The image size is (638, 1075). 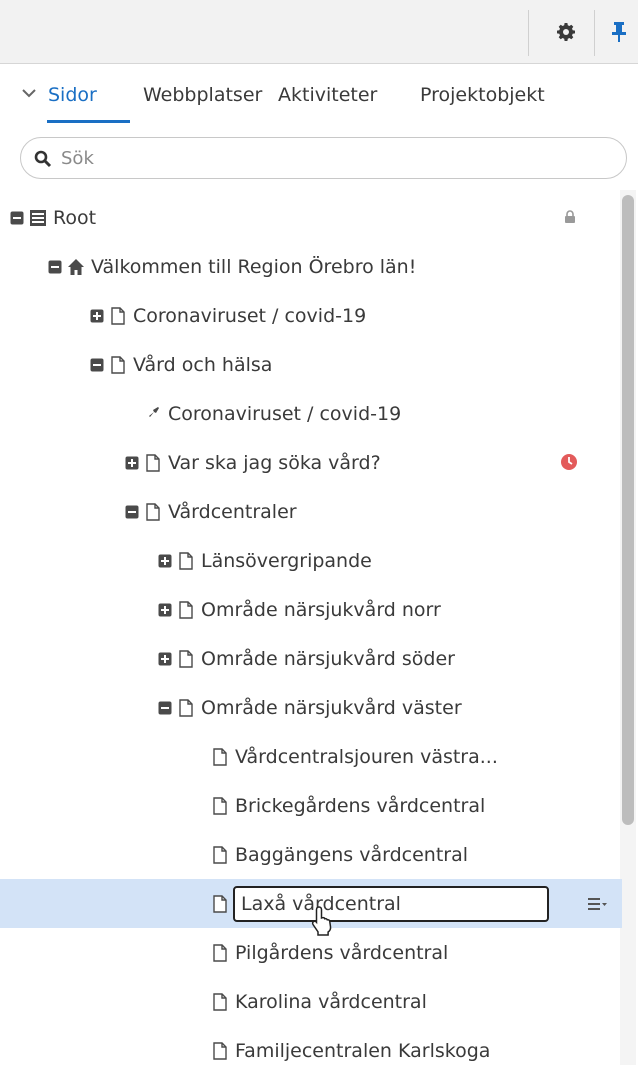 I want to click on tab-projektobjekt: Projektobjekt, so click(x=482, y=95).